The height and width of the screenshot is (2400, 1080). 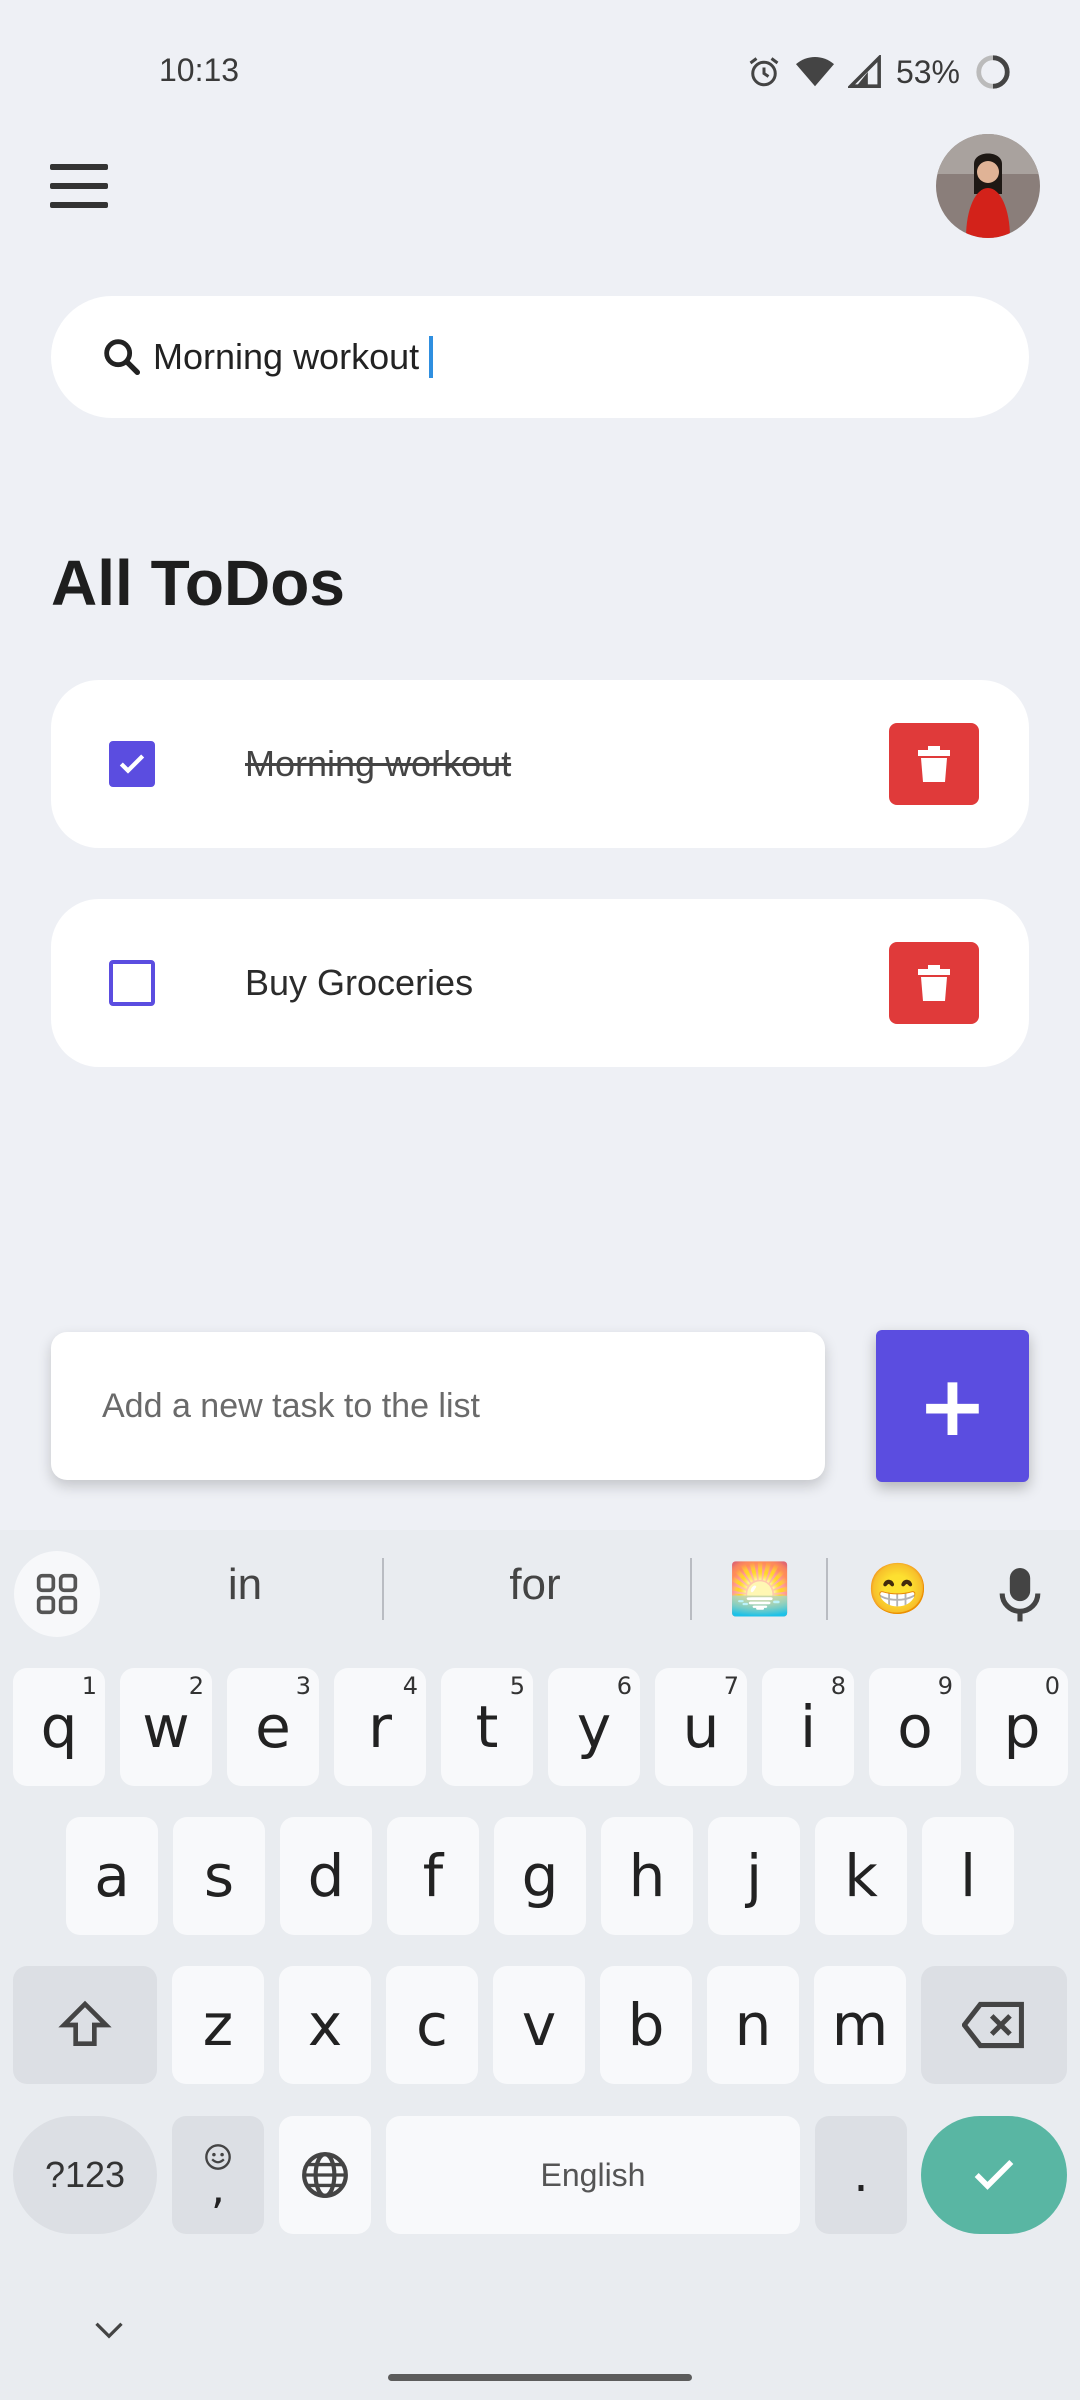 I want to click on key-label: i, so click(x=808, y=1727).